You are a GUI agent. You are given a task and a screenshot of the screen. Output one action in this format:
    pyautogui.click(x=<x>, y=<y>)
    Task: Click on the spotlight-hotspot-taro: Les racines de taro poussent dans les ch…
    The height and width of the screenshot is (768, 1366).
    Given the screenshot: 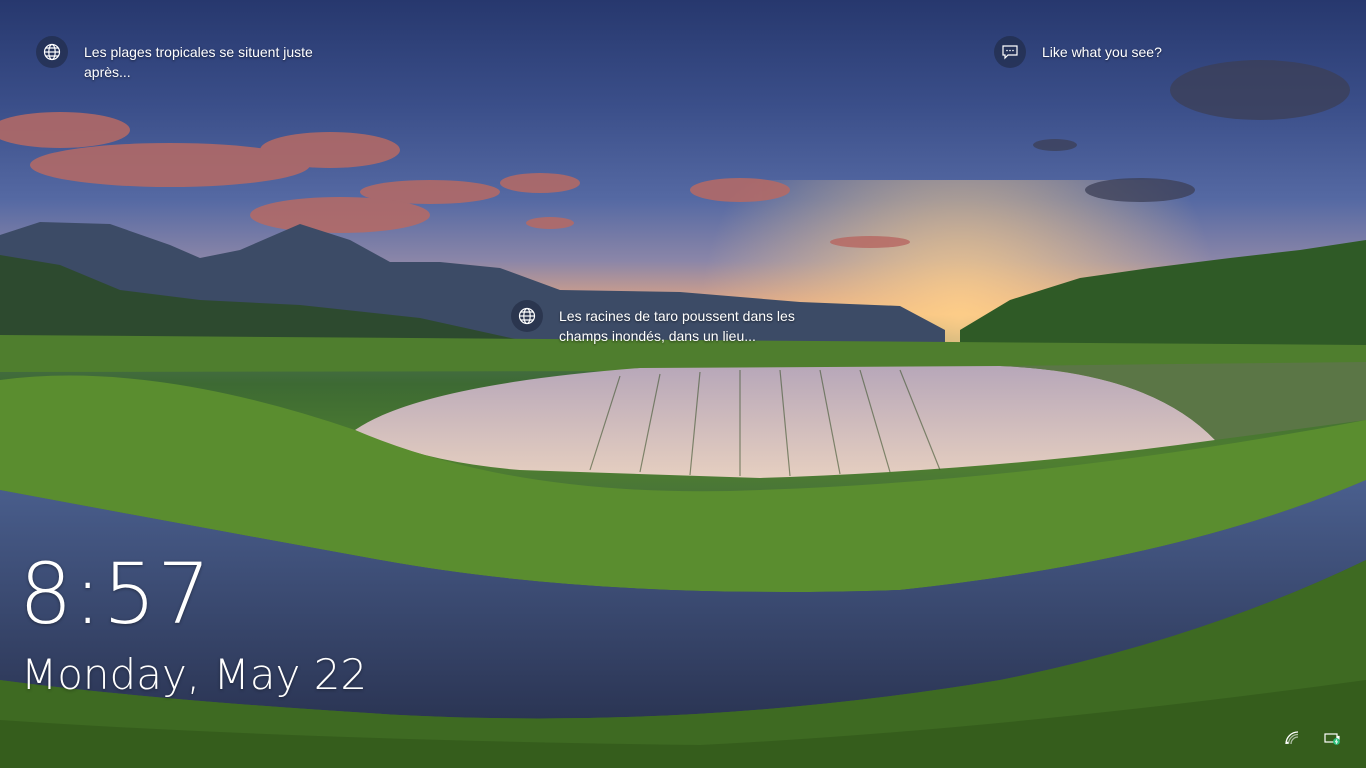 What is the action you would take?
    pyautogui.click(x=666, y=323)
    